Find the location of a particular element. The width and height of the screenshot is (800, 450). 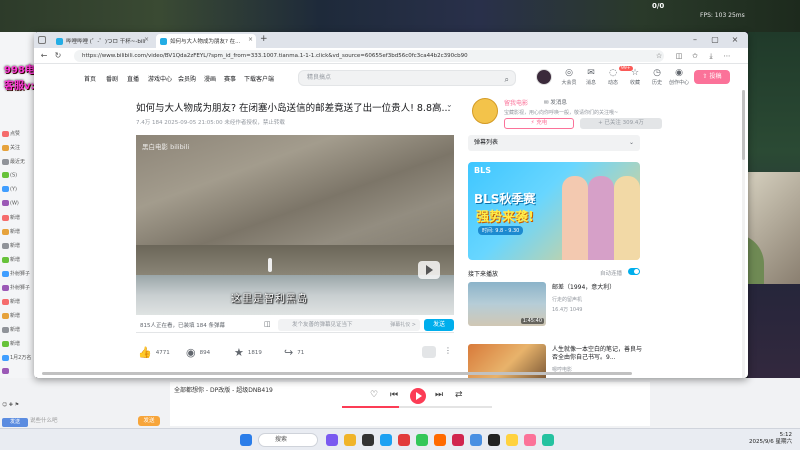

chat-send-button: 发送 is located at coordinates (149, 421).